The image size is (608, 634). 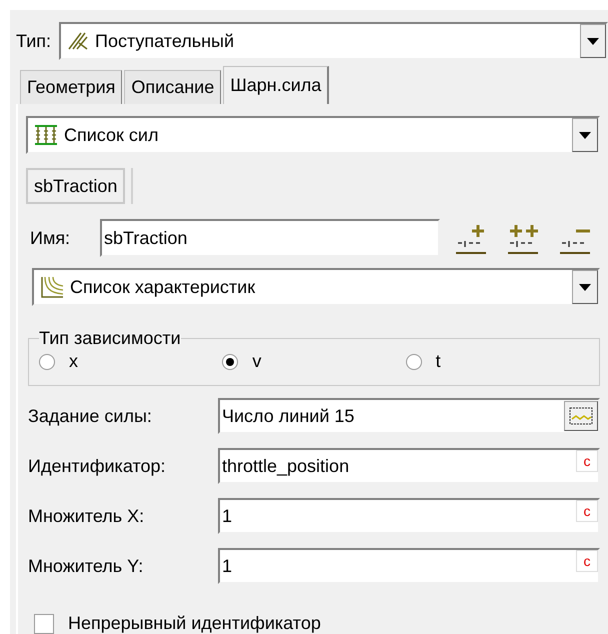 What do you see at coordinates (276, 85) in the screenshot?
I see `tab: Шарн.сила` at bounding box center [276, 85].